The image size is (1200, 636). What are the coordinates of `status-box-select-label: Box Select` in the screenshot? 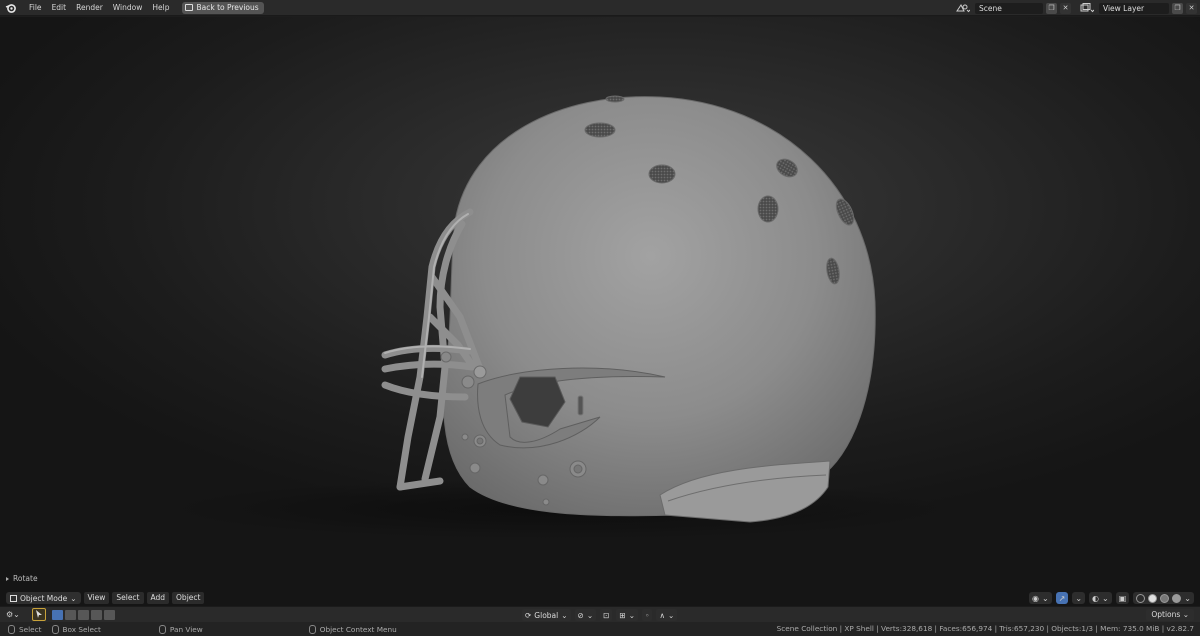 It's located at (81, 629).